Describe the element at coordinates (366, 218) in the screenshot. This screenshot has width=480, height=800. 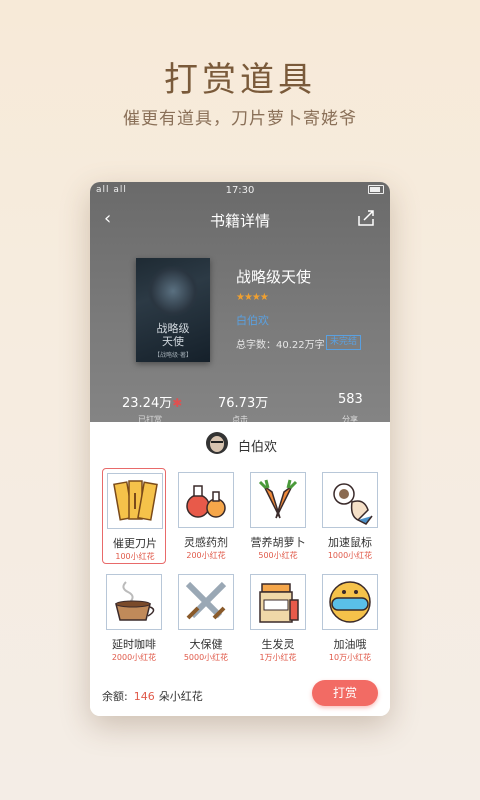
I see `share-icon` at that location.